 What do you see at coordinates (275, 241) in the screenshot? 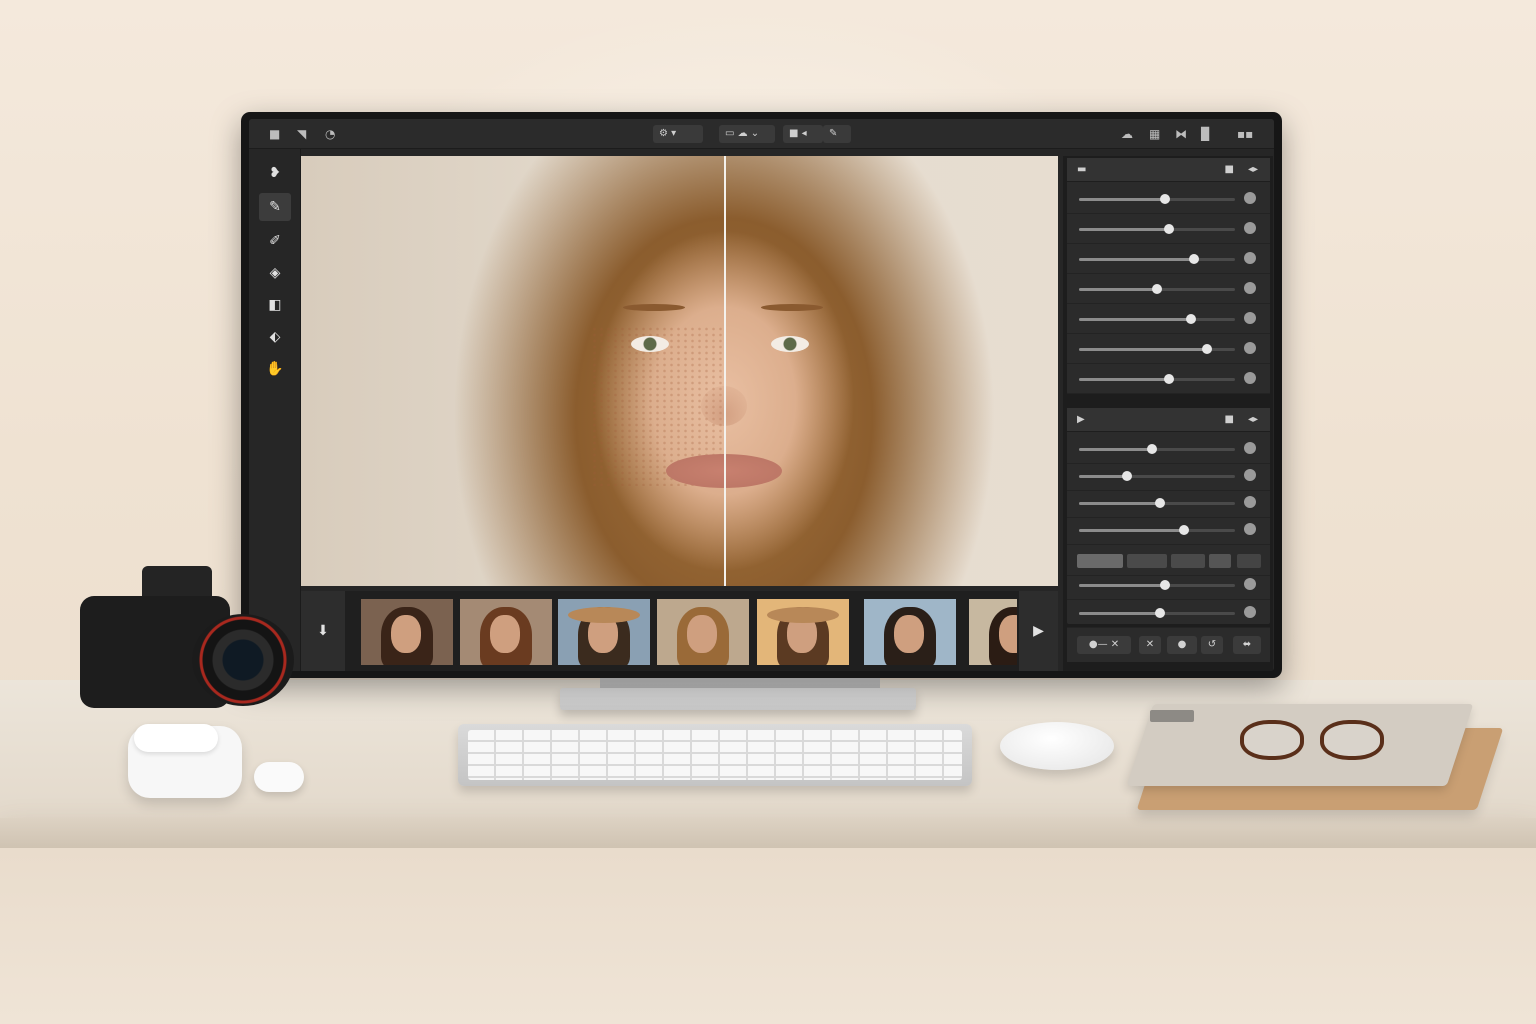
I see `smudge-tool-icon: ✐` at bounding box center [275, 241].